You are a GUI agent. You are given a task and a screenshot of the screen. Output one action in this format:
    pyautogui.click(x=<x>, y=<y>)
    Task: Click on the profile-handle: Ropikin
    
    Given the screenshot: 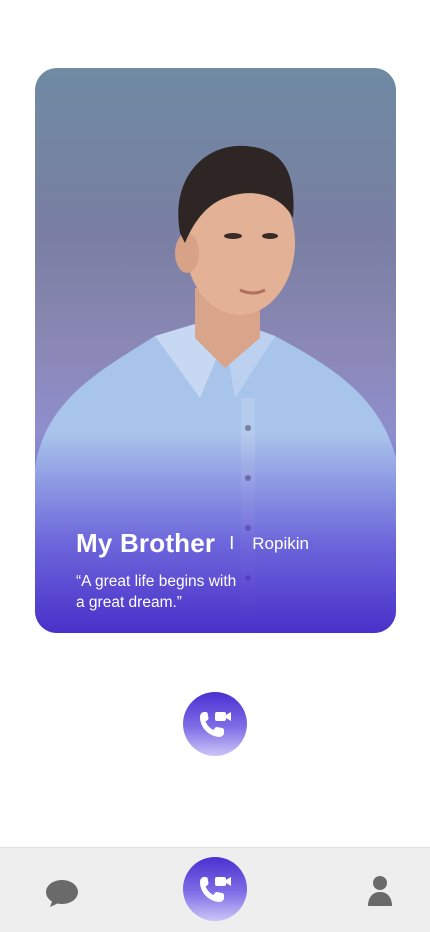 What is the action you would take?
    pyautogui.click(x=280, y=543)
    